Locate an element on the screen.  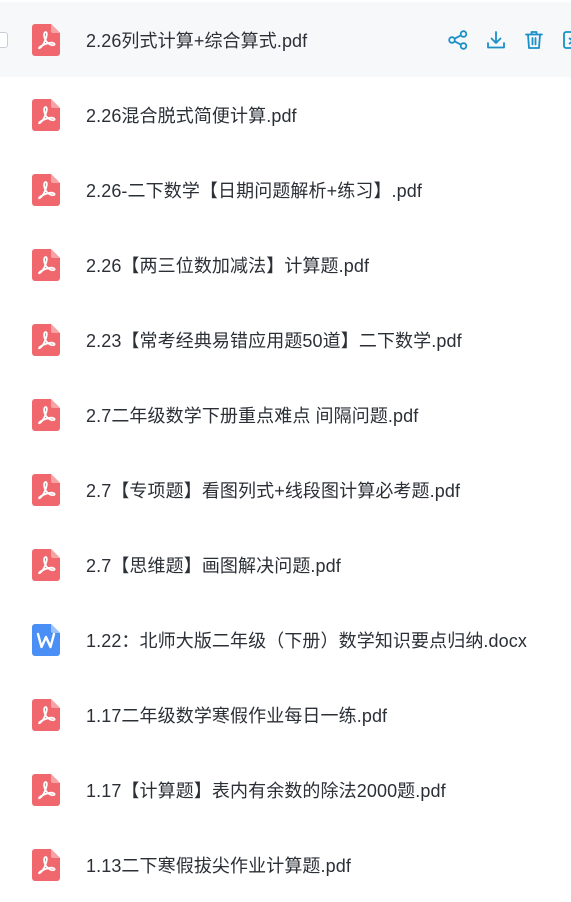
file-name: 2.7【专项题】看图列式+线段图计算必考题.pdf is located at coordinates (273, 490).